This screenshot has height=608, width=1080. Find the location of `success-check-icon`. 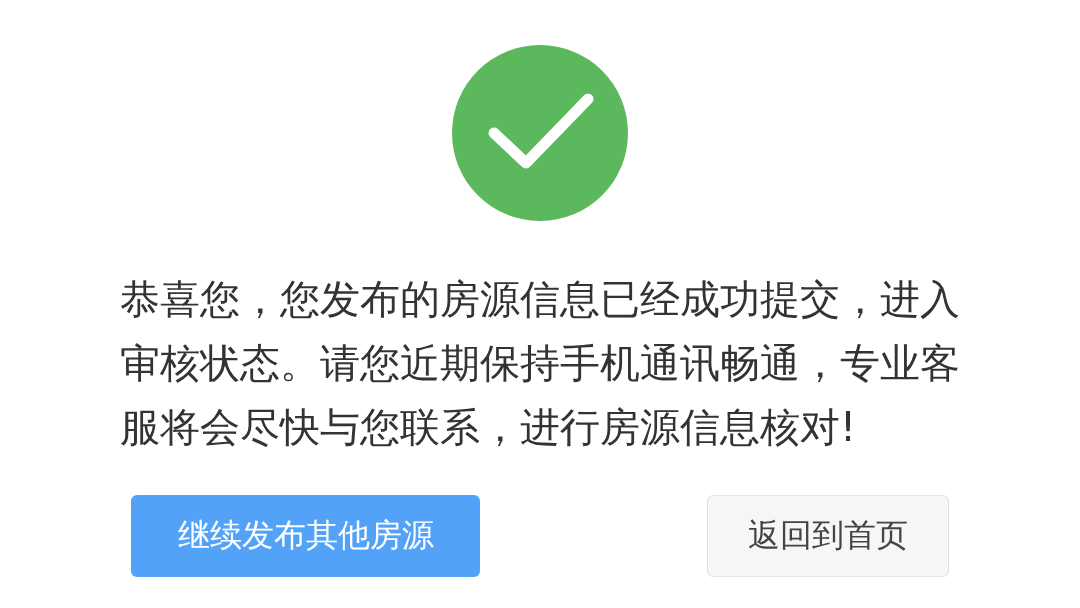

success-check-icon is located at coordinates (540, 133).